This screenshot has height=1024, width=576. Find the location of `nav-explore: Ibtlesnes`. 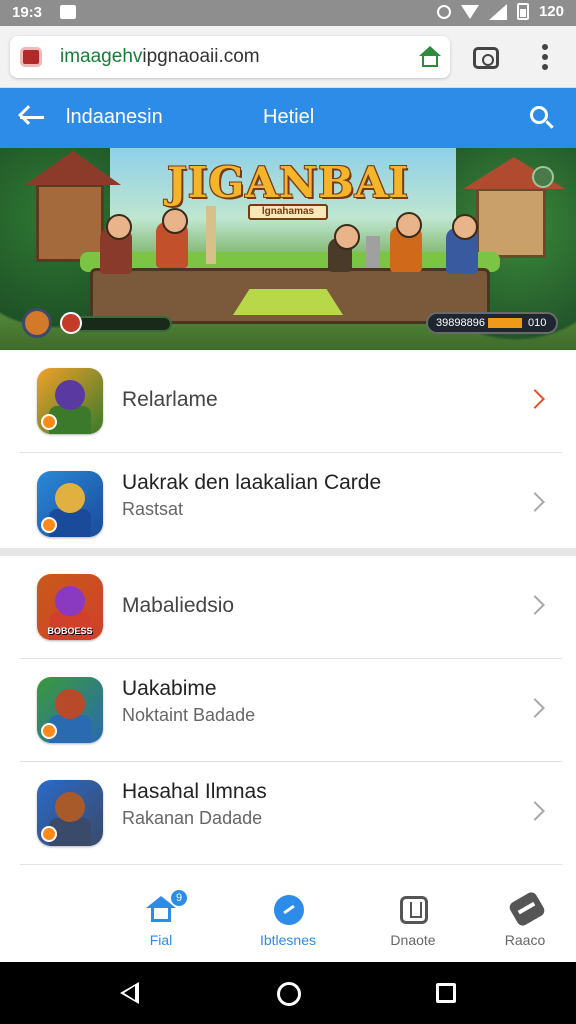

nav-explore: Ibtlesnes is located at coordinates (288, 924).